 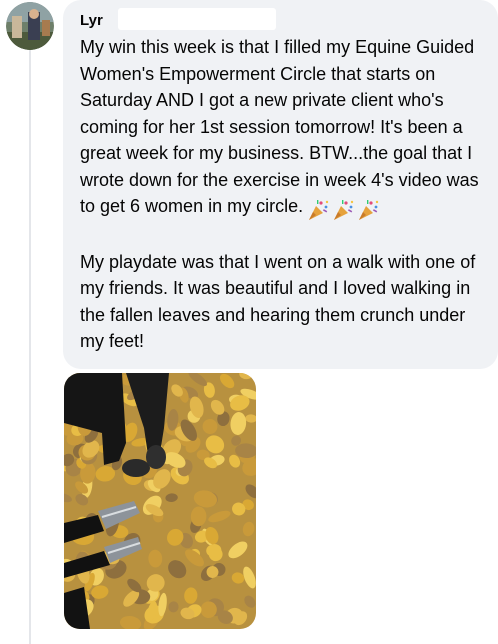 What do you see at coordinates (30, 26) in the screenshot?
I see `avatar` at bounding box center [30, 26].